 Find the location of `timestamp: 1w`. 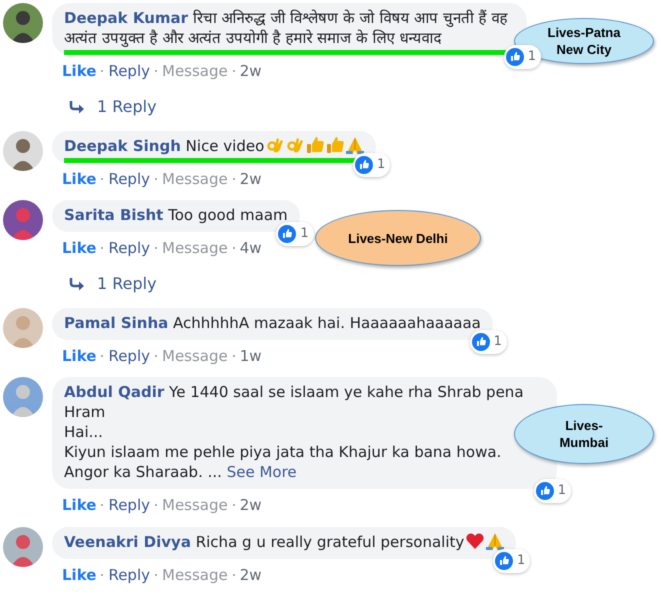

timestamp: 1w is located at coordinates (251, 356).